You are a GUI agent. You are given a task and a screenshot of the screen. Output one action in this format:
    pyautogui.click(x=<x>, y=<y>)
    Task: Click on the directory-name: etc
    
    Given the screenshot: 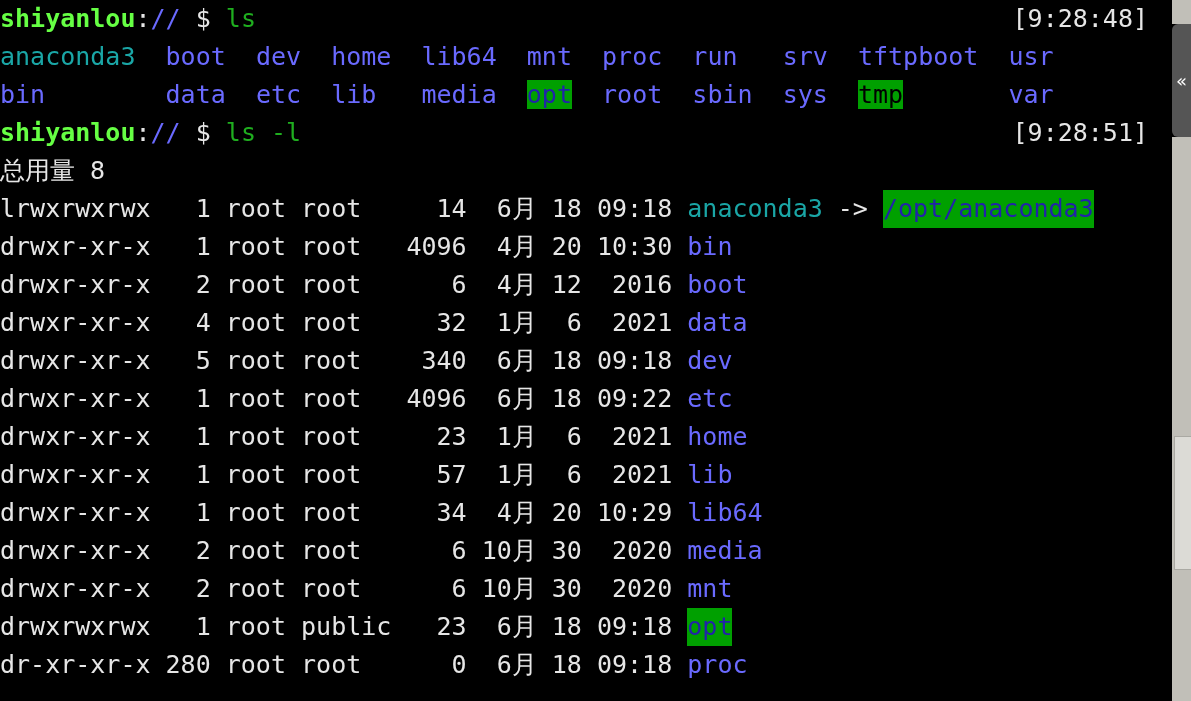 What is the action you would take?
    pyautogui.click(x=278, y=94)
    